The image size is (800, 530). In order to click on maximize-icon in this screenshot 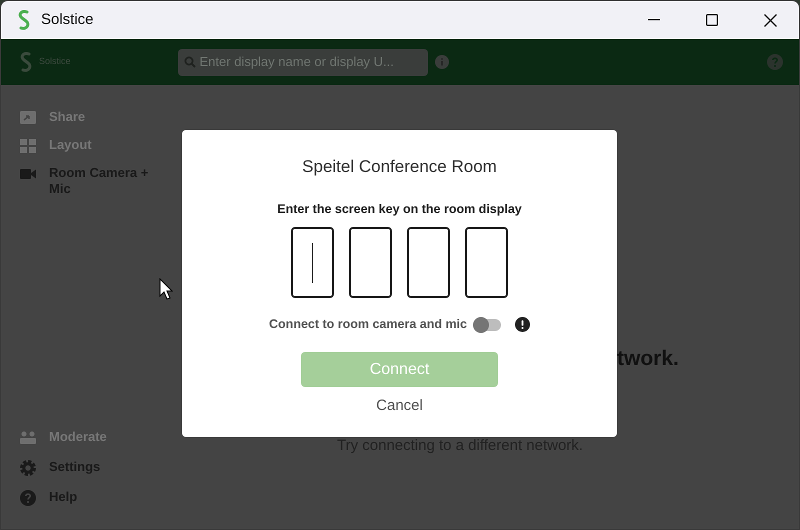, I will do `click(712, 20)`.